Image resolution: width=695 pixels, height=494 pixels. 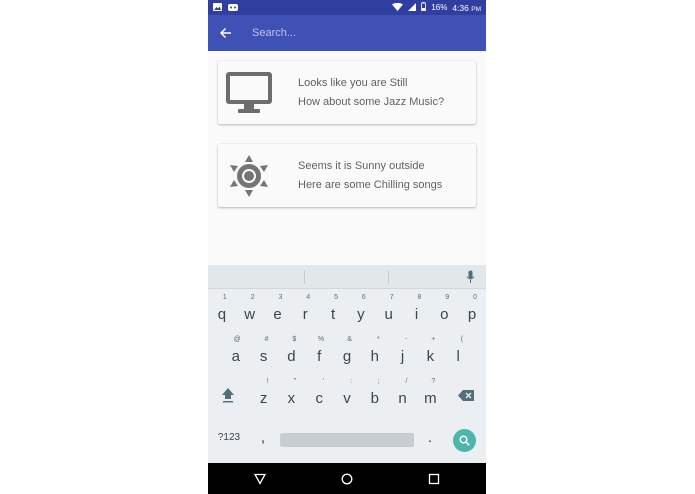 I want to click on key-a: @ a, so click(x=236, y=353).